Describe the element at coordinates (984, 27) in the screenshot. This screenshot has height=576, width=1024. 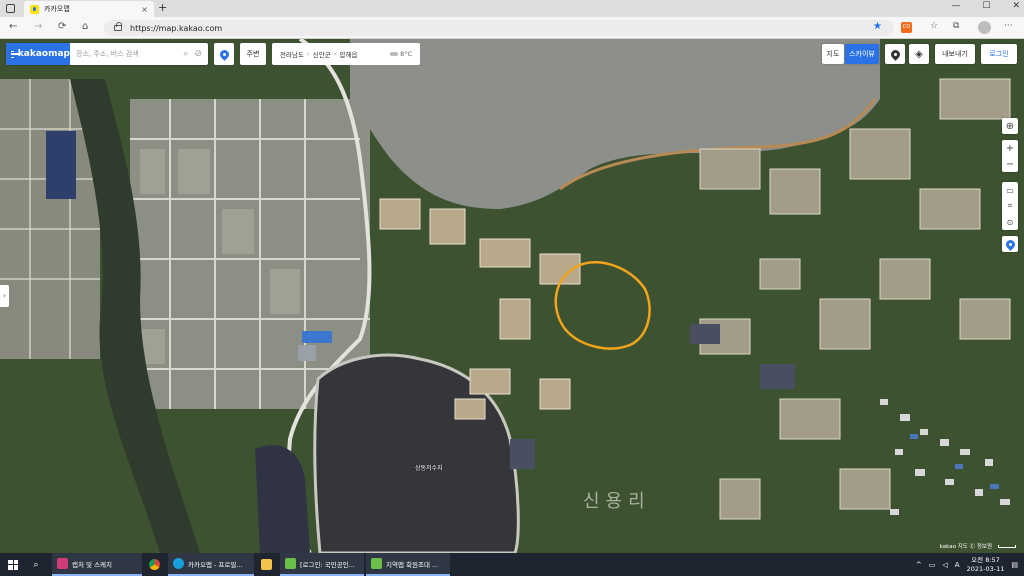
I see `profile-icon` at that location.